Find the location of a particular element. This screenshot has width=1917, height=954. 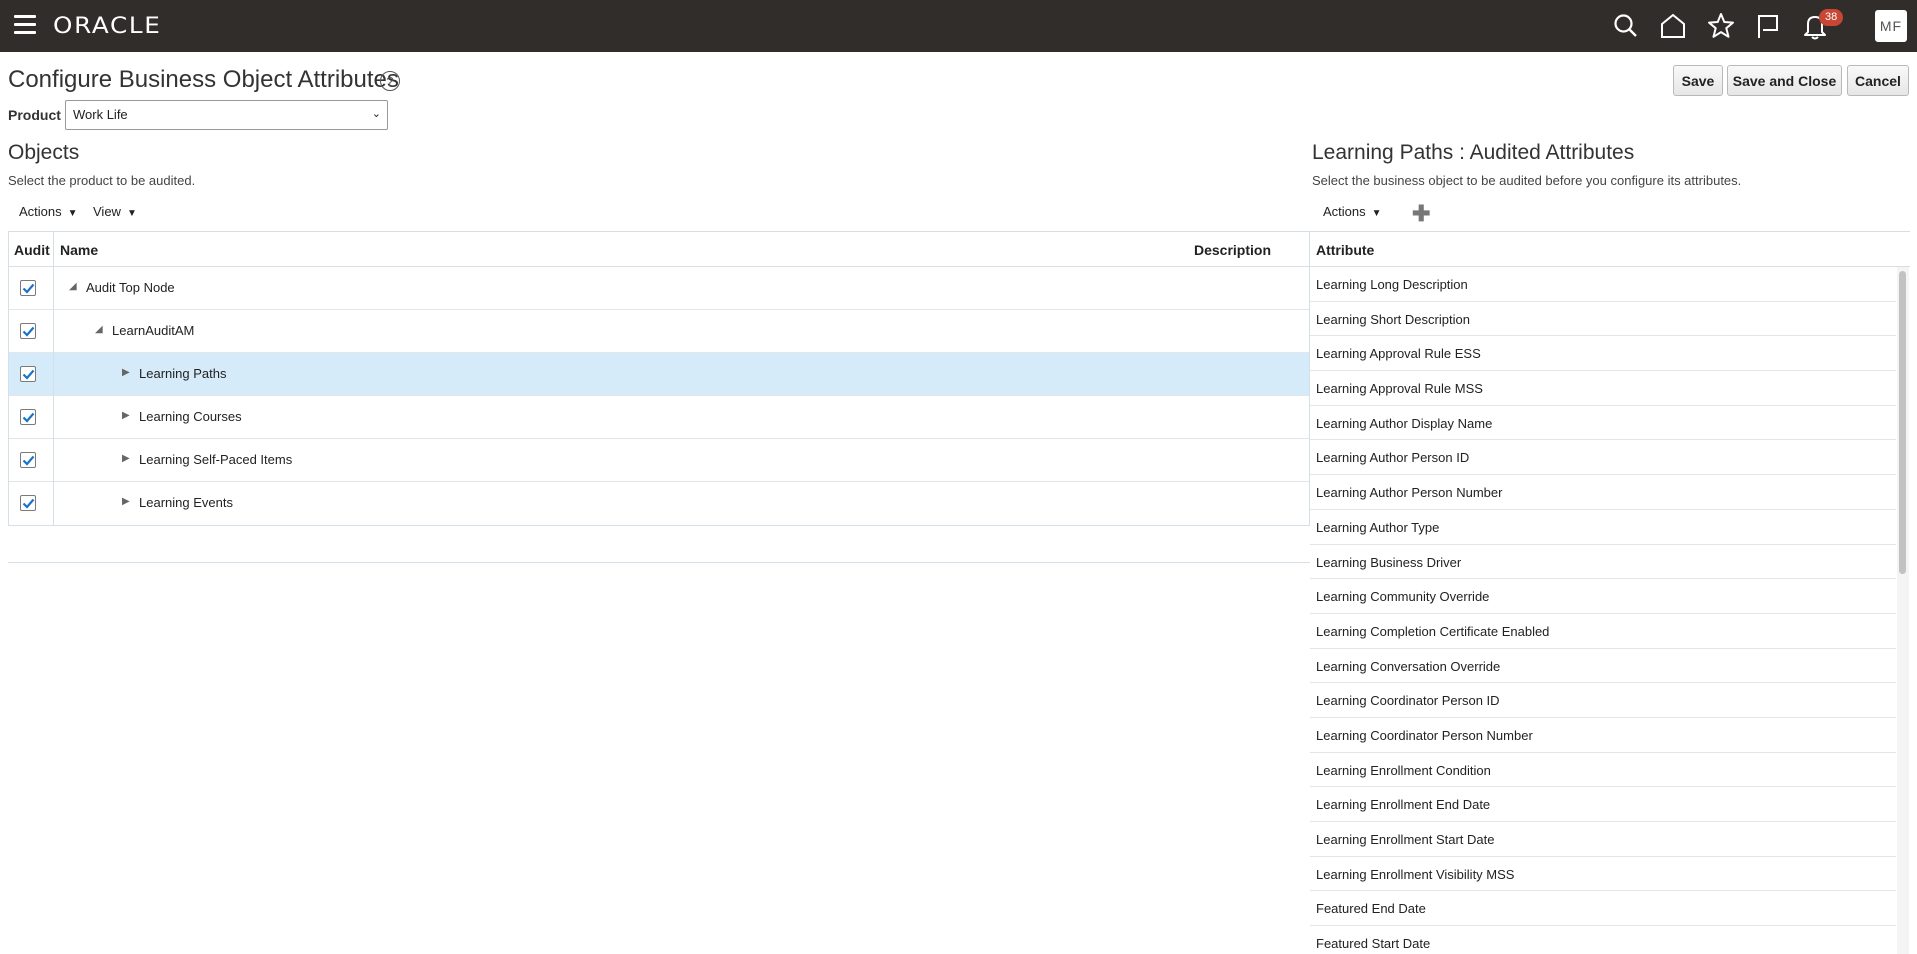

tree-row: ▶ Learning Events is located at coordinates (659, 503).